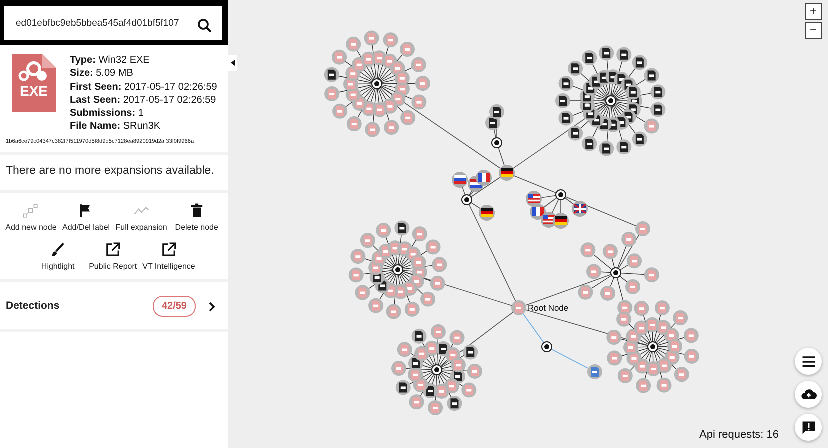  I want to click on file-detail: First Seen: 2017-05-17 02:26:59, so click(144, 87).